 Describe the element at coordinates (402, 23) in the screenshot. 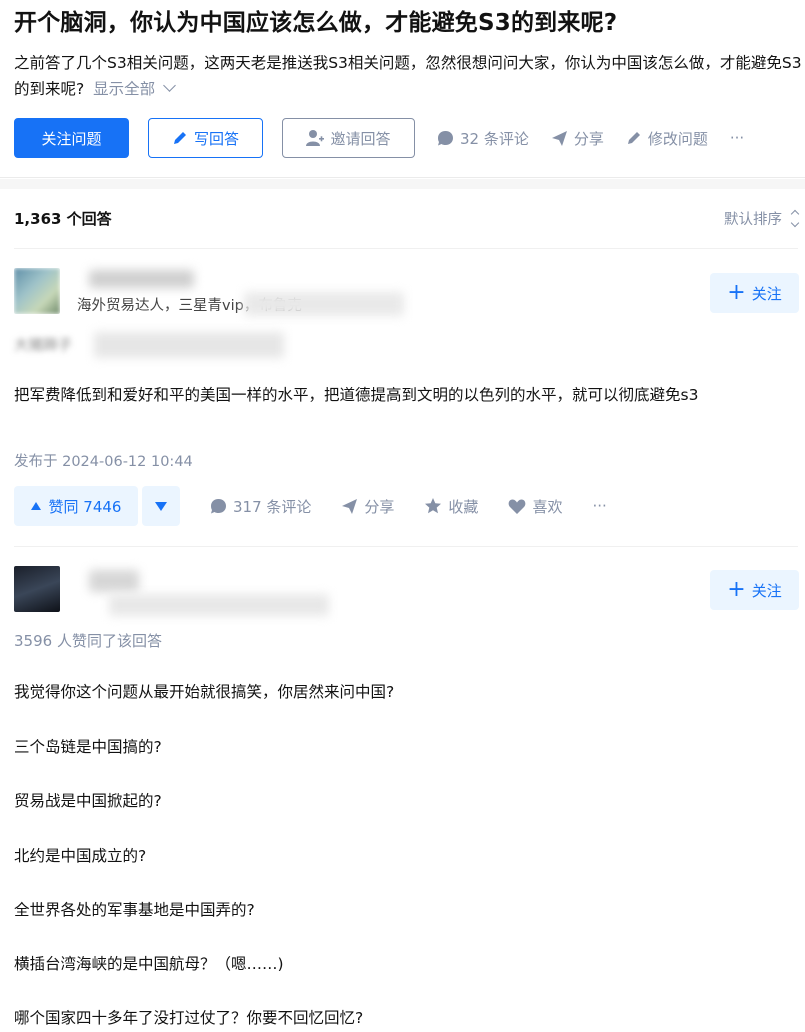

I see `question-title: 开个脑洞，你认为中国应该怎么做，才能避免S3的到来呢?` at that location.